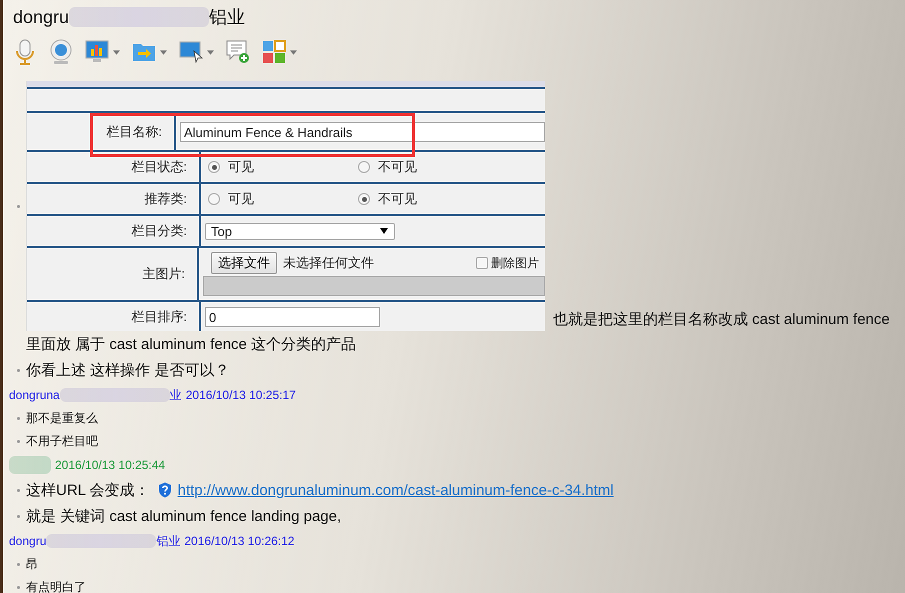 The width and height of the screenshot is (905, 593). I want to click on text-input: 0, so click(292, 317).